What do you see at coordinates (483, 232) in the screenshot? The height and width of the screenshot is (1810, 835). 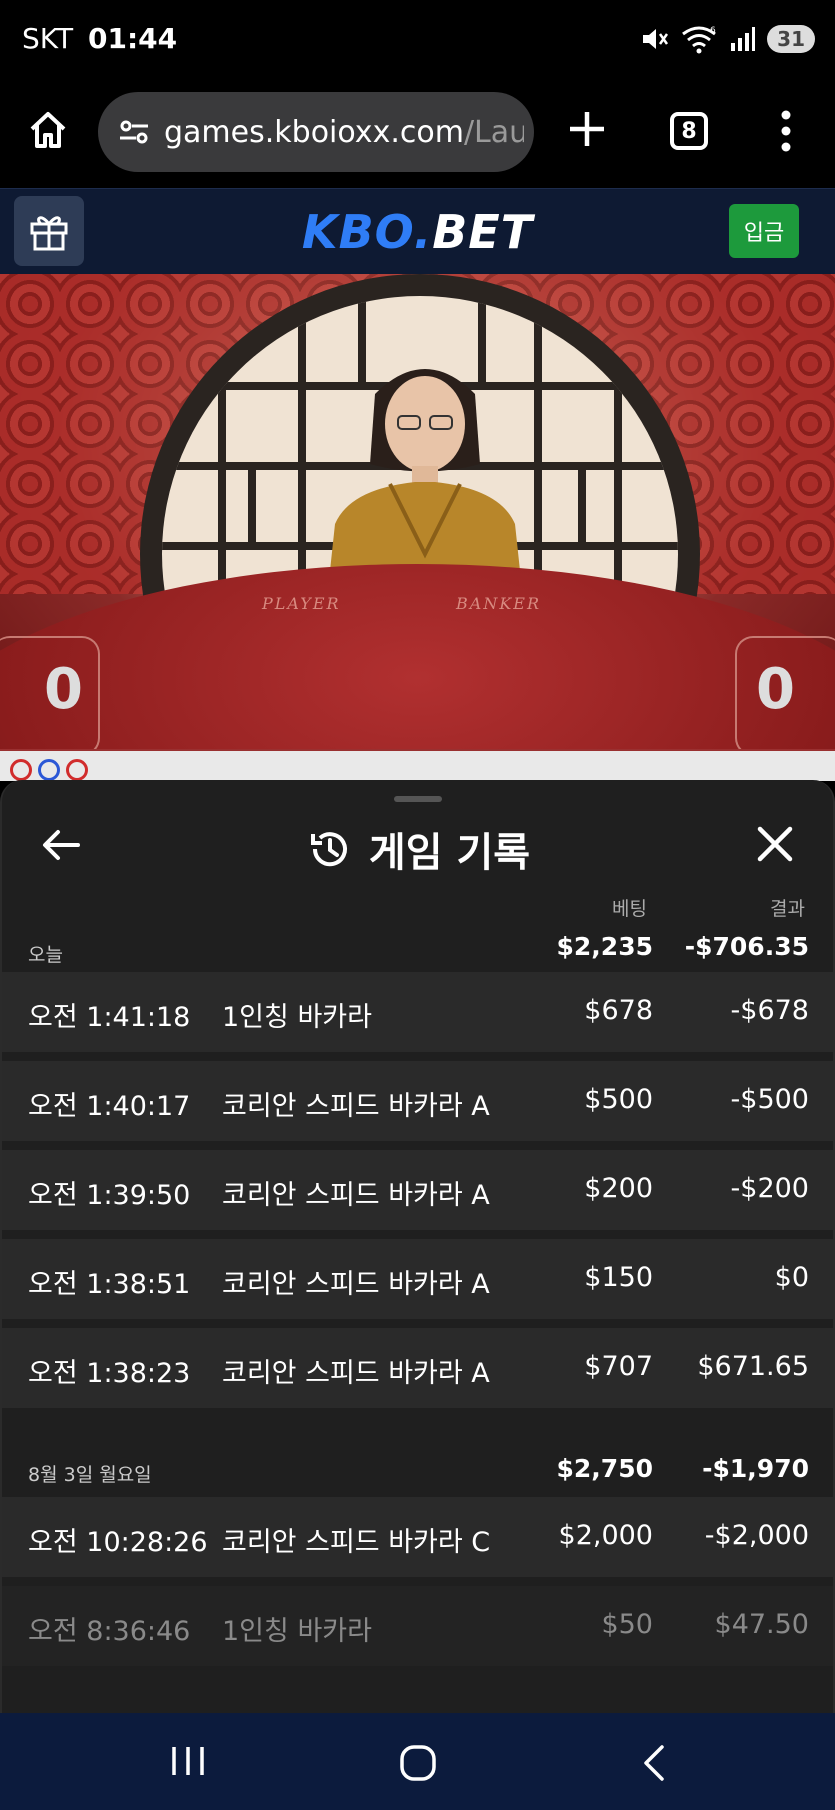 I see `logo-bet: BET` at bounding box center [483, 232].